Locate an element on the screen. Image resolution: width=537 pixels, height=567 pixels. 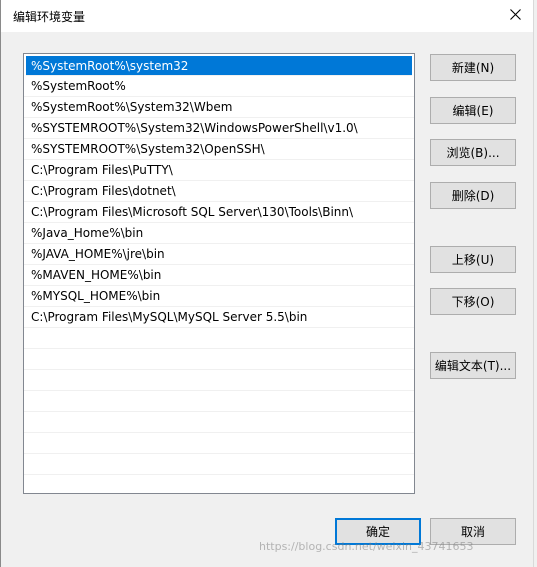
list-item: %MAVEN_HOME%\bin is located at coordinates (219, 275).